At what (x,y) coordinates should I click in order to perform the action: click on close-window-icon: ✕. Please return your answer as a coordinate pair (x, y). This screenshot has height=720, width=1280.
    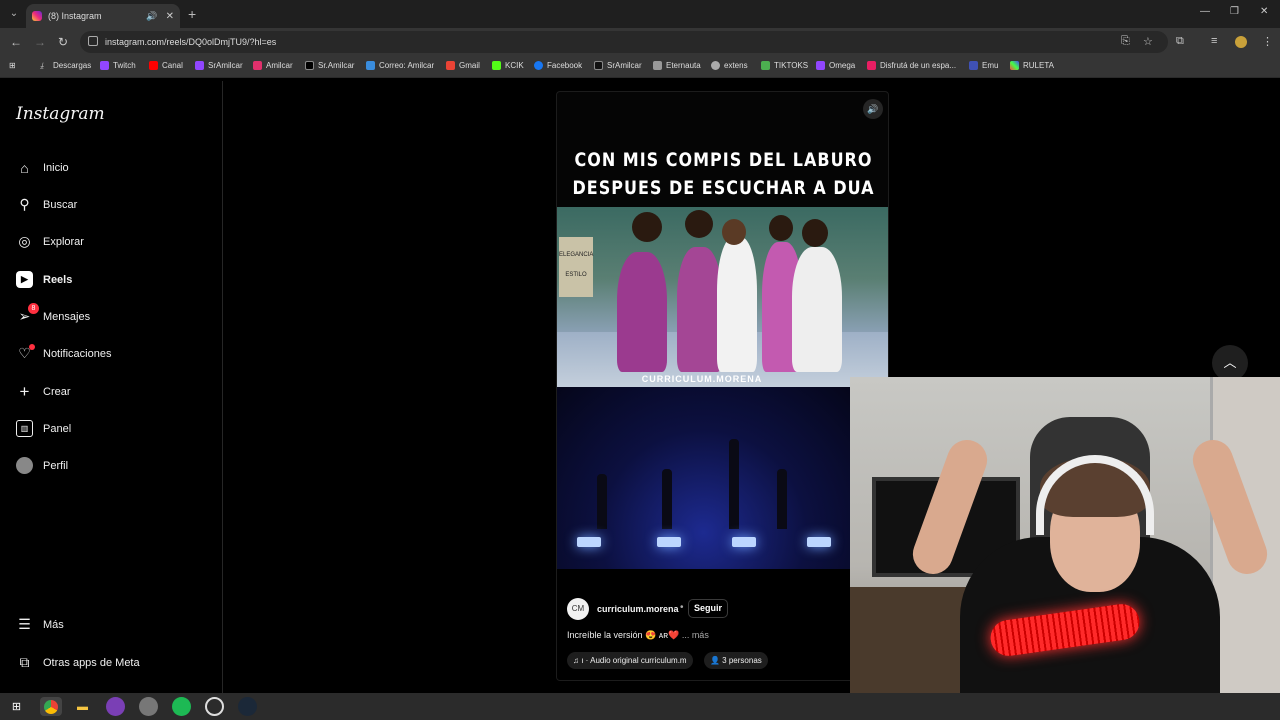
    Looking at the image, I should click on (1264, 11).